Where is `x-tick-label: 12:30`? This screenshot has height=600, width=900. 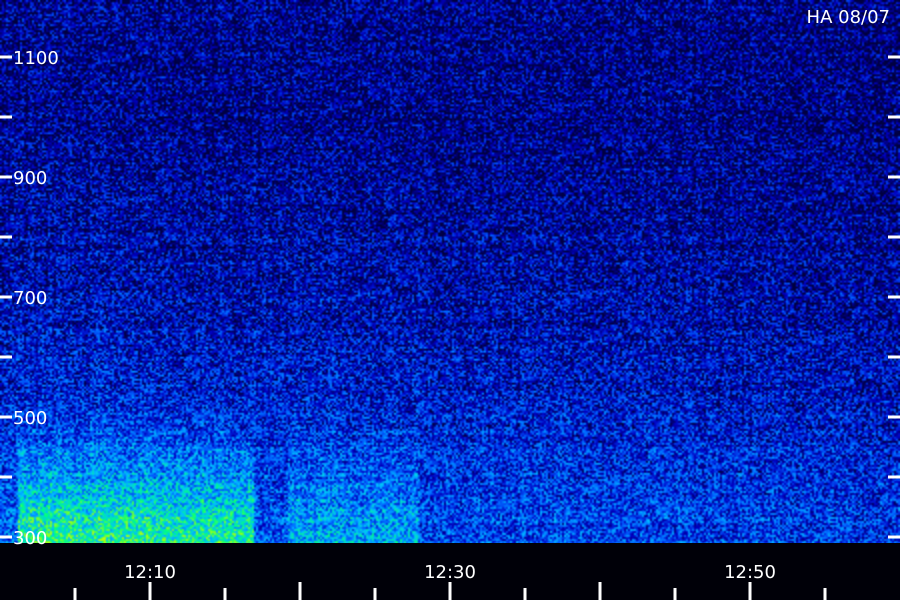
x-tick-label: 12:30 is located at coordinates (450, 572).